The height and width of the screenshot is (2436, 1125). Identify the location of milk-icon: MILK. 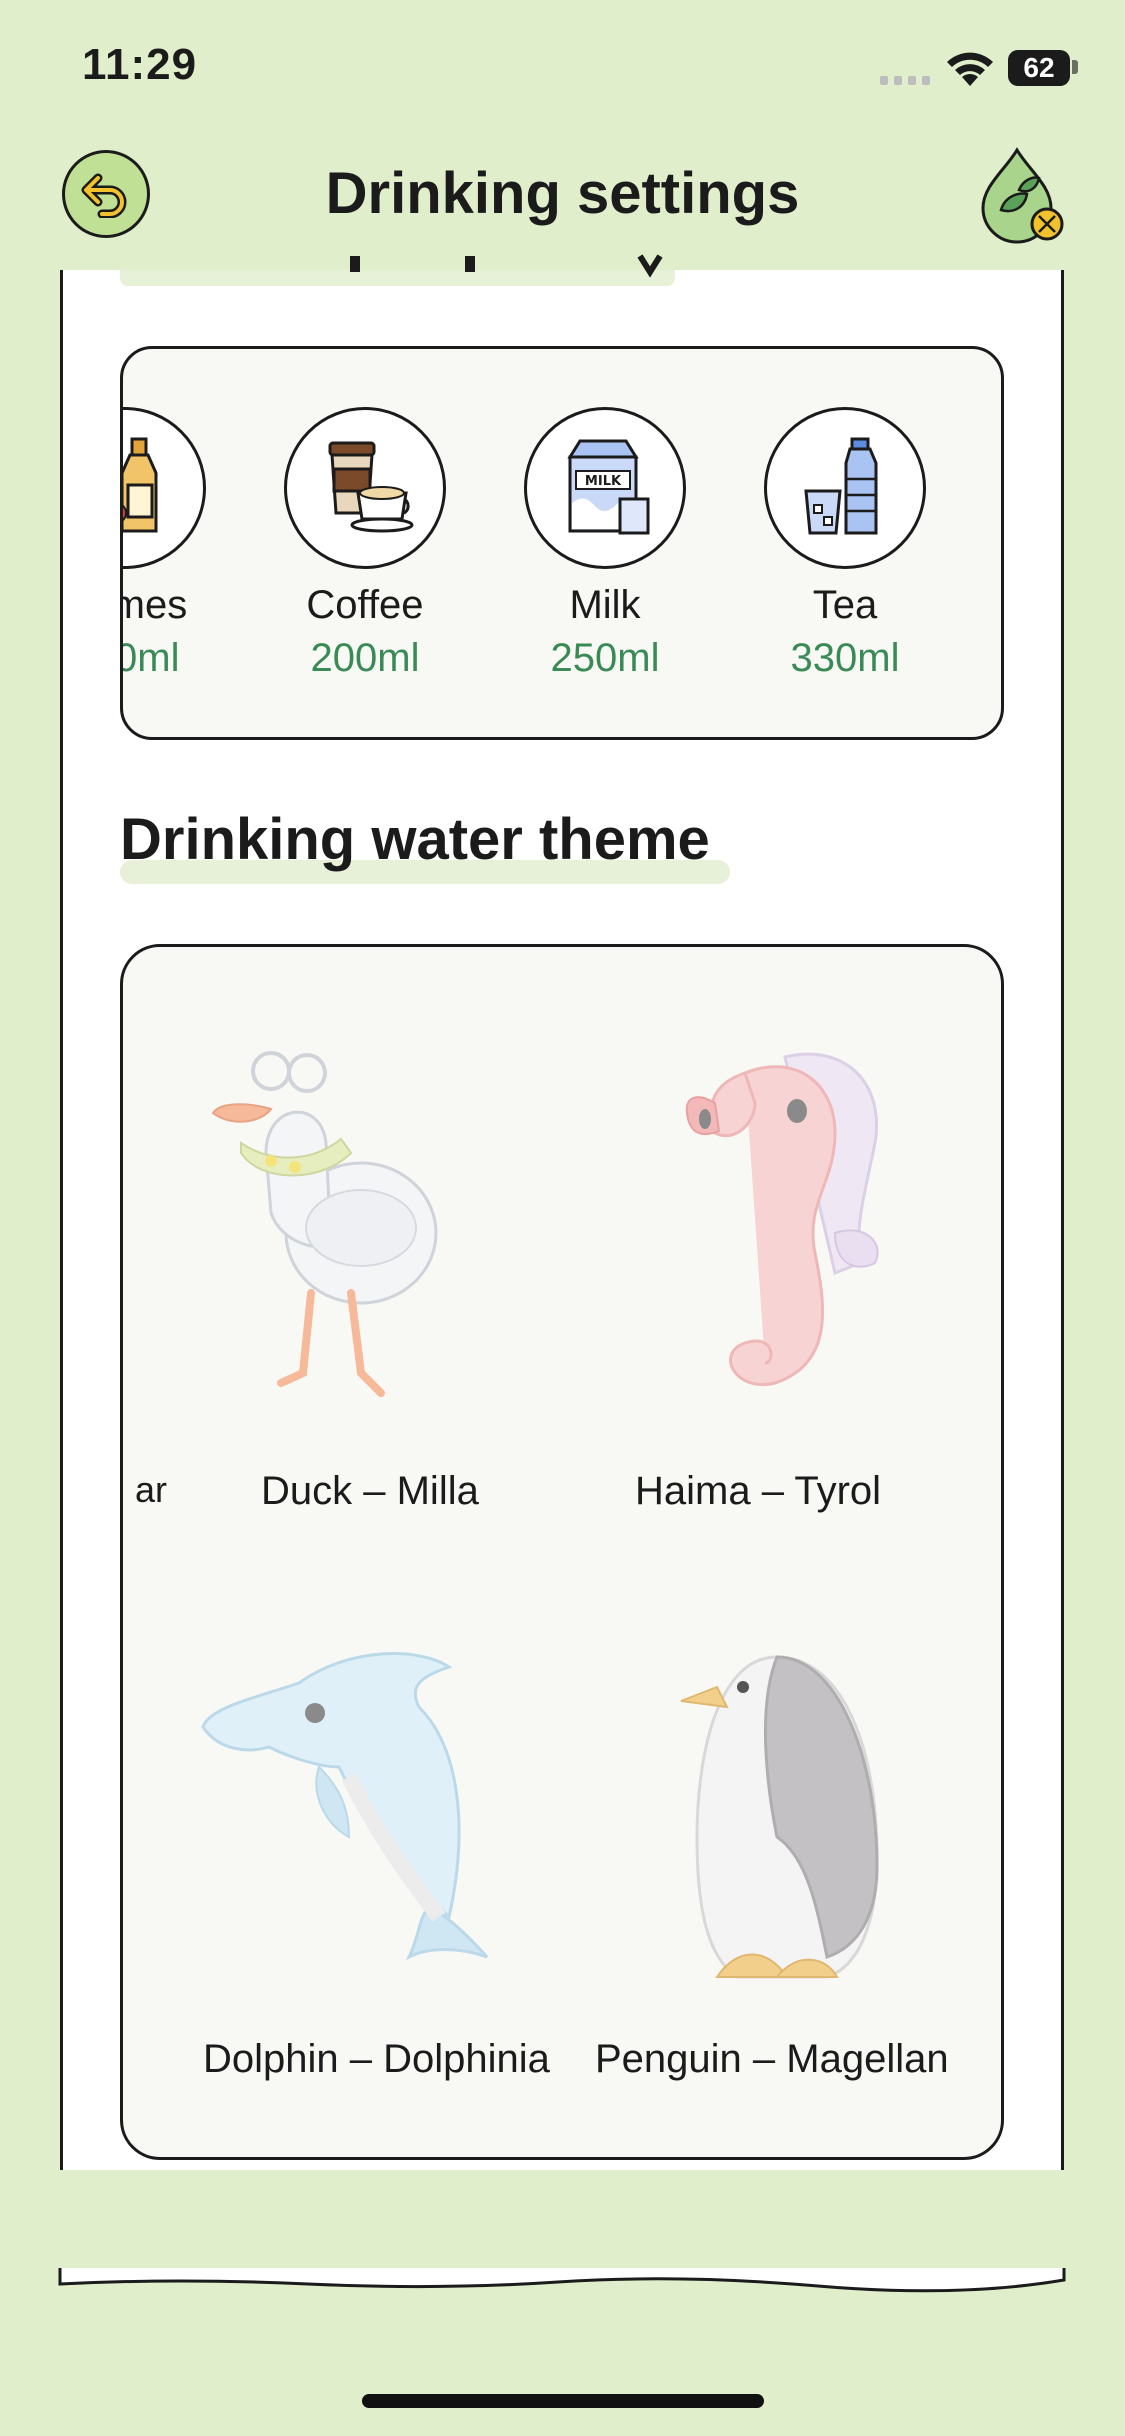
(608, 487).